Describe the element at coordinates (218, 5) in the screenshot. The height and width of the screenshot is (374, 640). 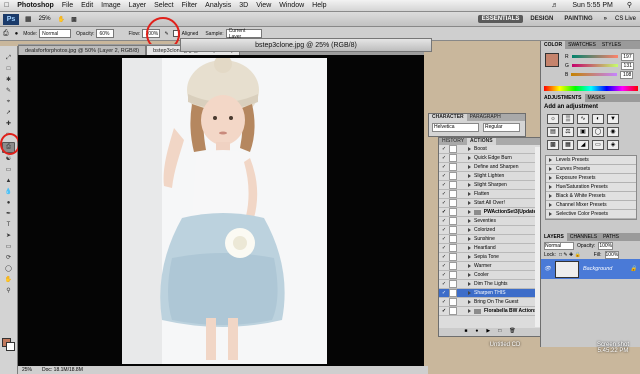
I see `menu-analysis: Analysis` at that location.